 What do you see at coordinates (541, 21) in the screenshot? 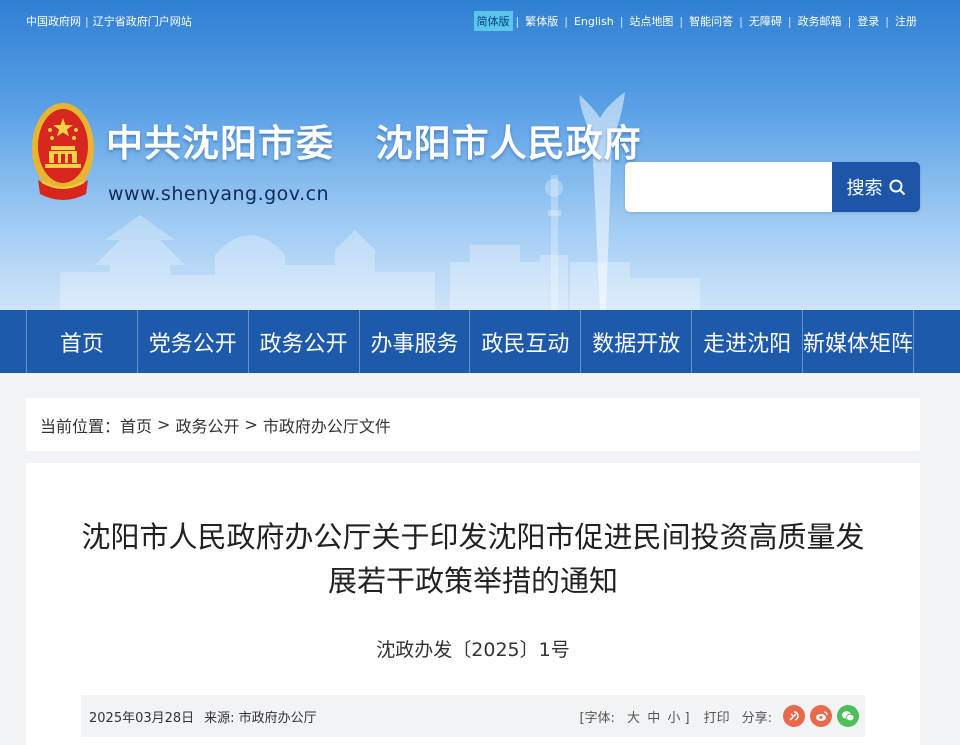
I see `link-traditional: 繁体版` at bounding box center [541, 21].